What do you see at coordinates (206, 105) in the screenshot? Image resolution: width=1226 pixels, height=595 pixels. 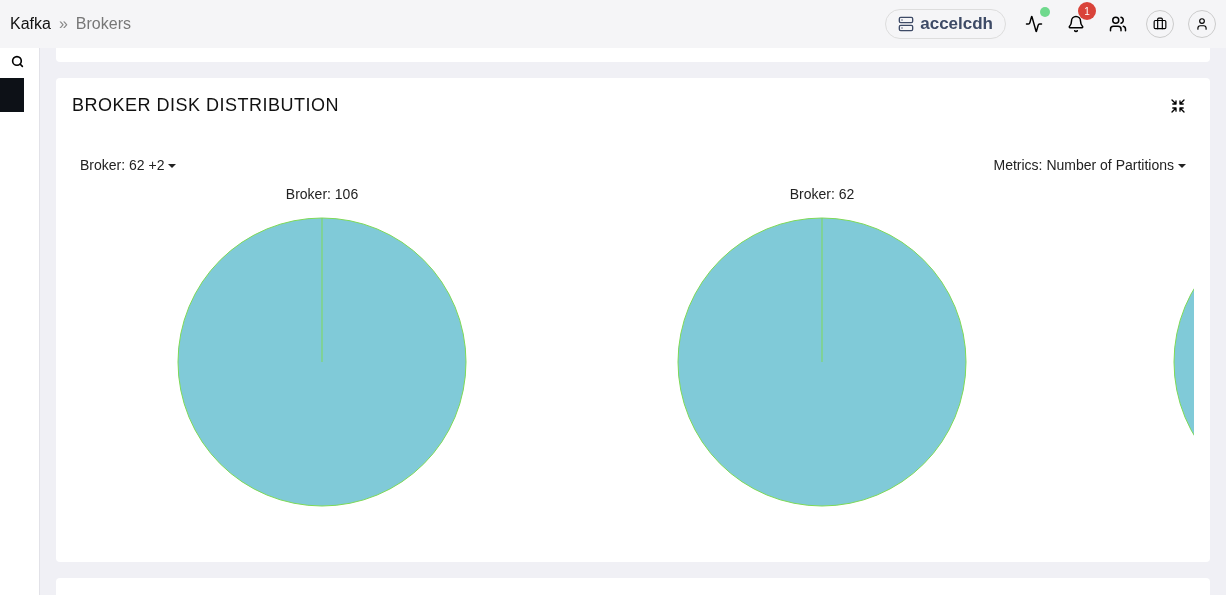 I see `card-title: BROKER DISK DISTRIBUTION` at bounding box center [206, 105].